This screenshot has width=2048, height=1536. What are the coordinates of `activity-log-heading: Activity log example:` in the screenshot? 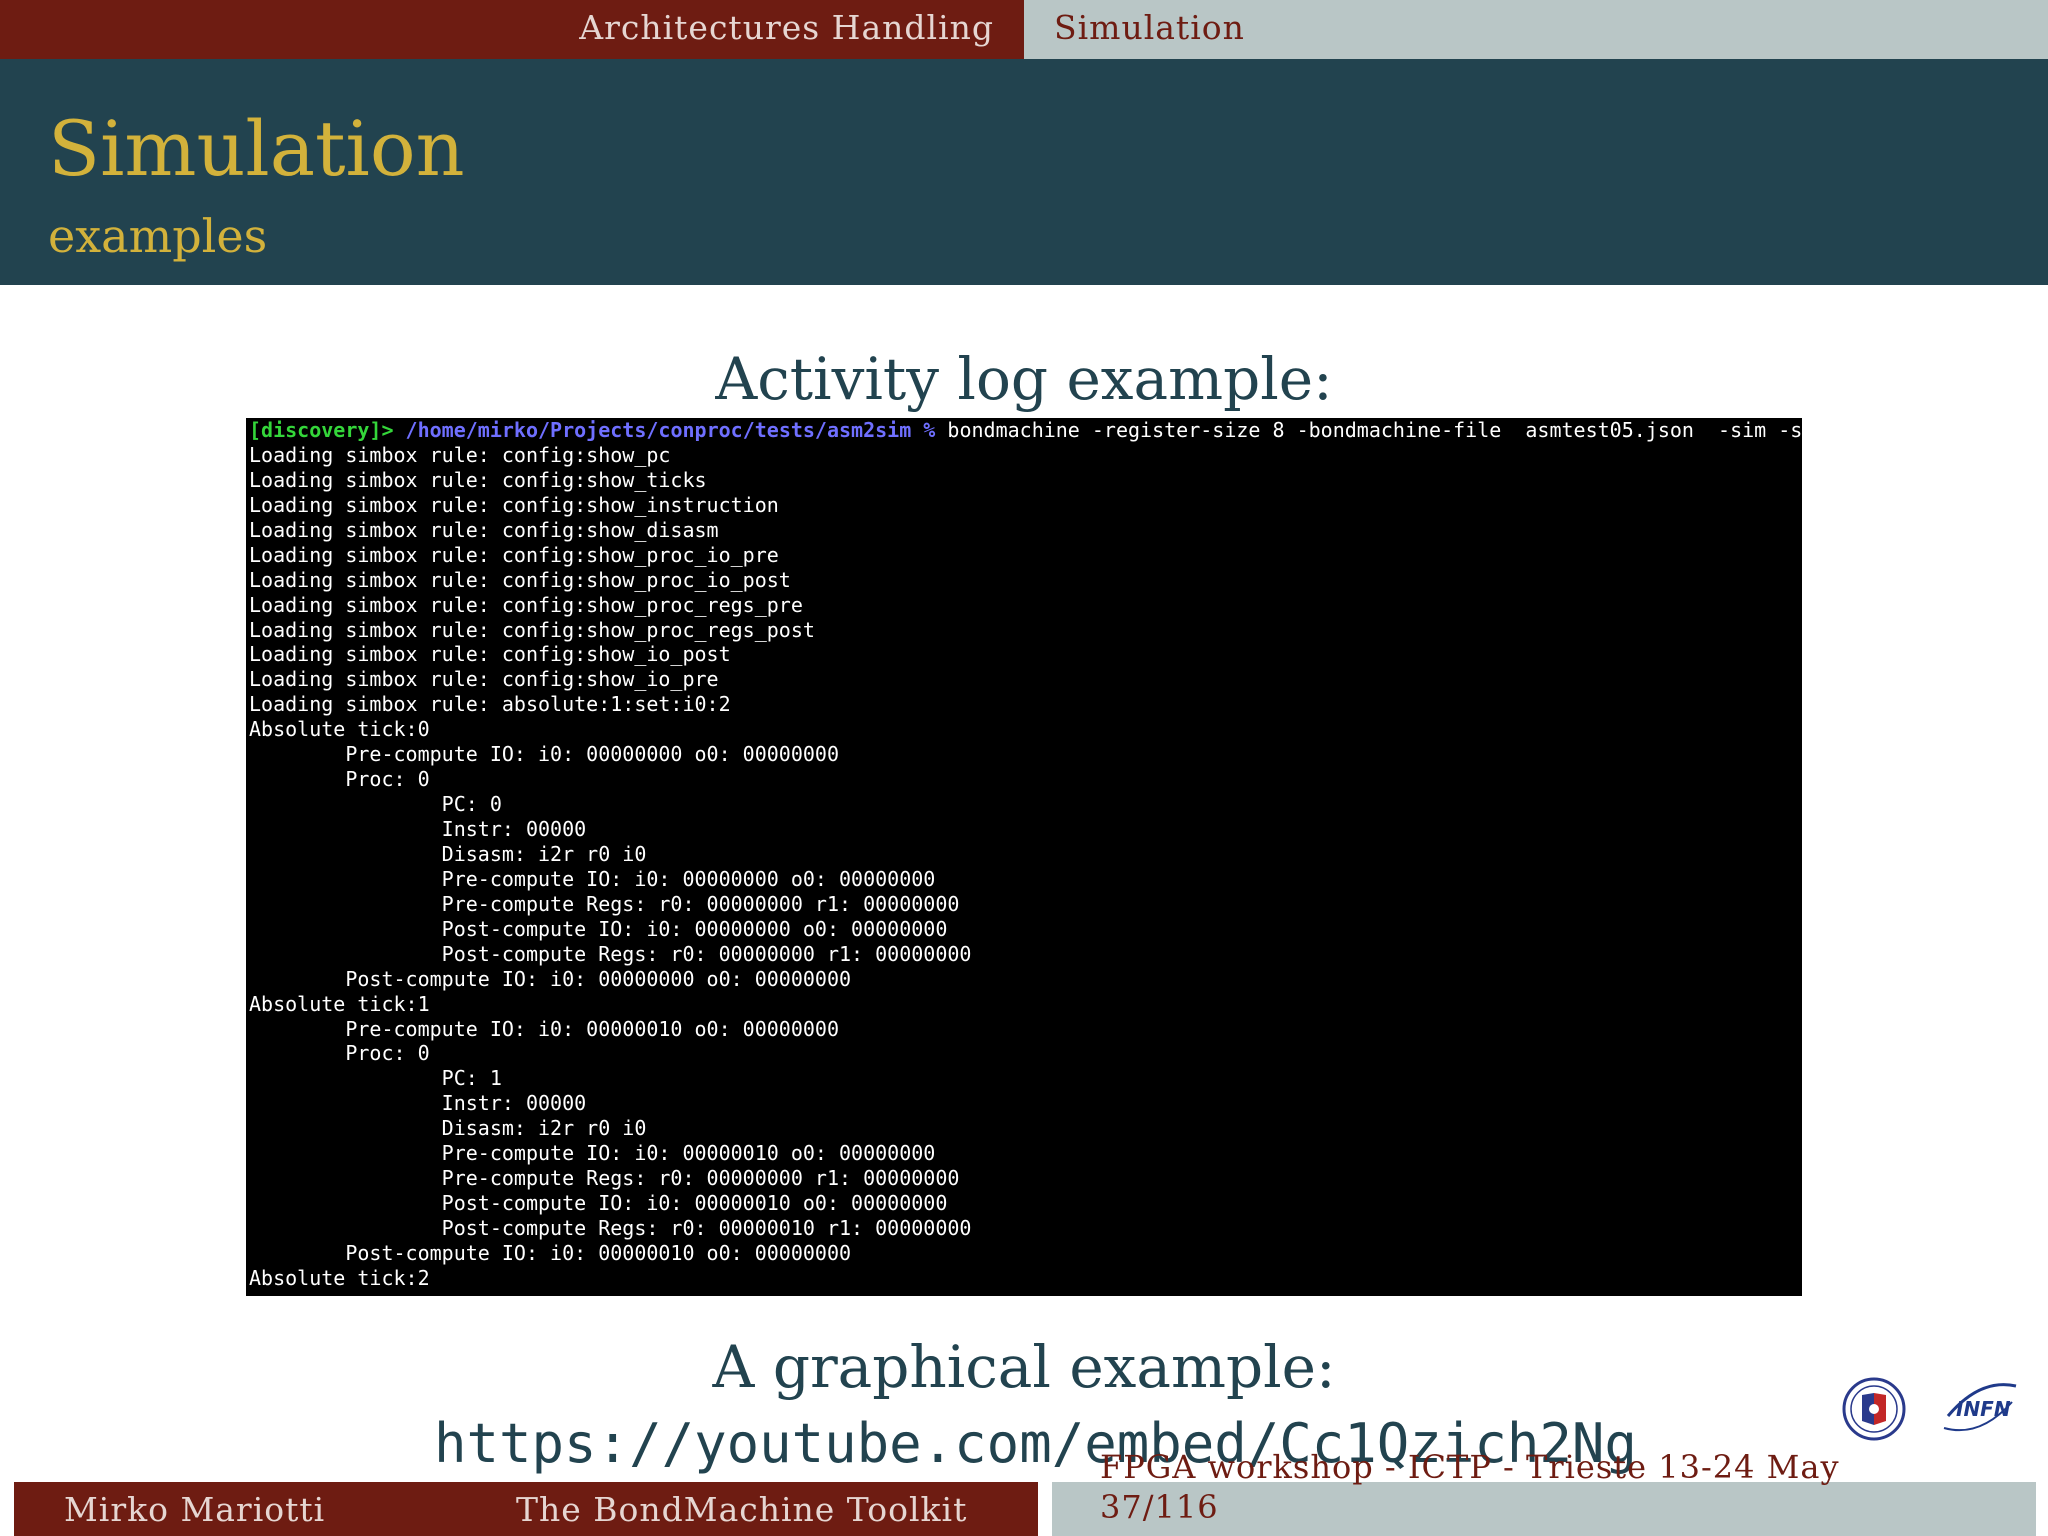 It's located at (1024, 379).